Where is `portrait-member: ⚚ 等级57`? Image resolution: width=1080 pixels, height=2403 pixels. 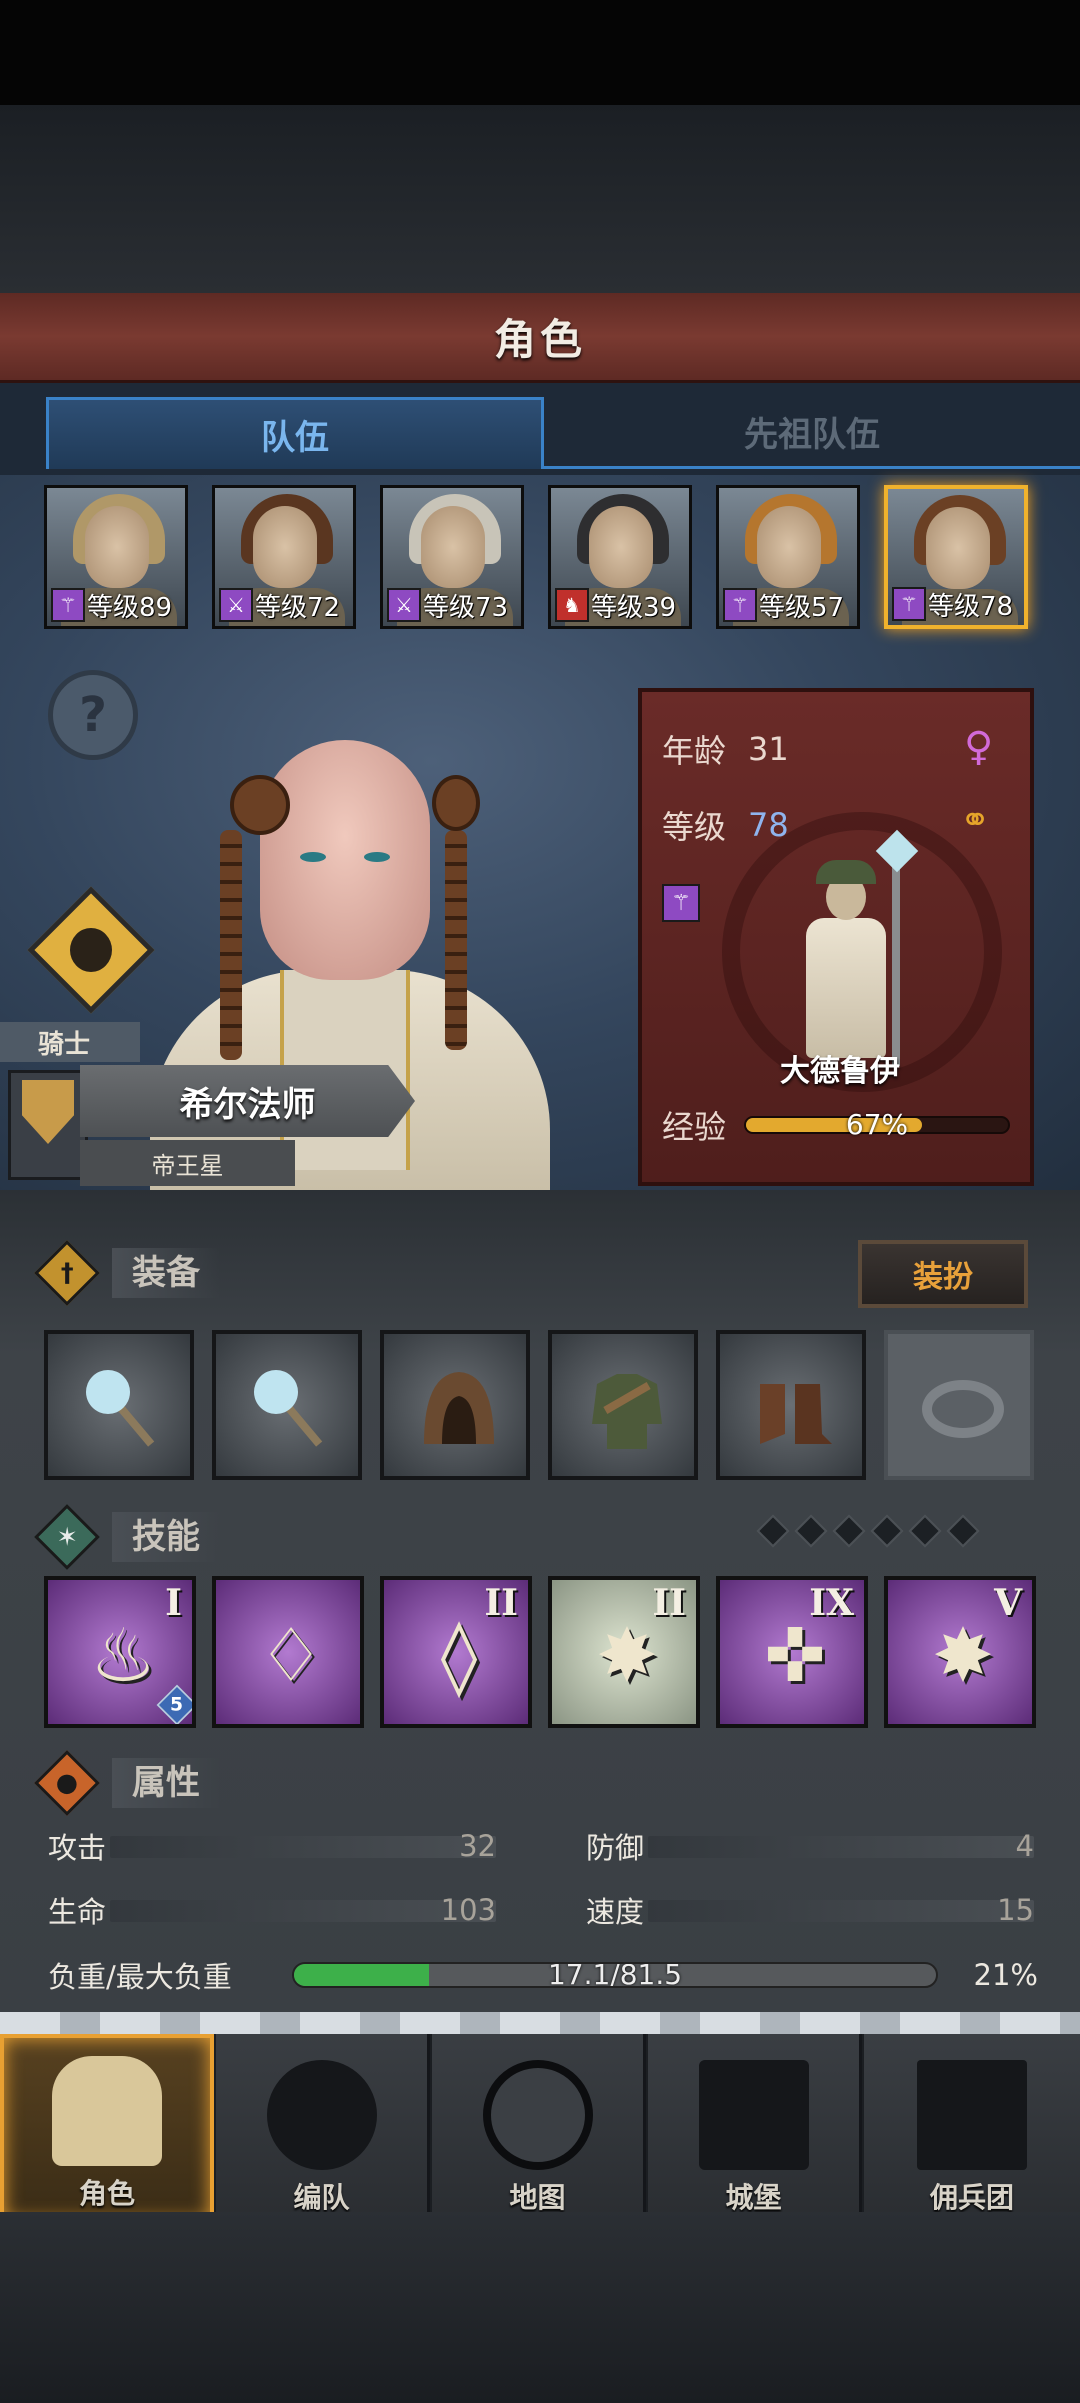 portrait-member: ⚚ 等级57 is located at coordinates (788, 557).